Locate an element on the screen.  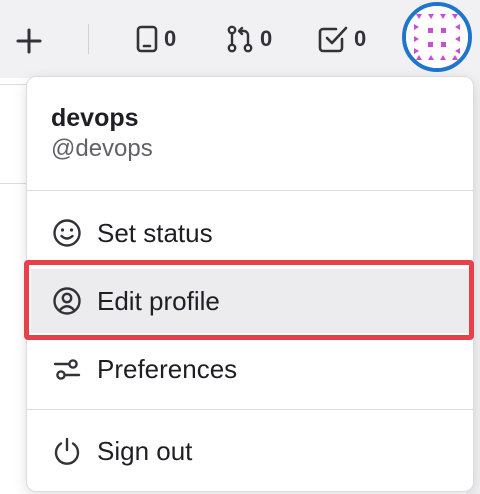
merge-requests-counter-button: 0 is located at coordinates (249, 39).